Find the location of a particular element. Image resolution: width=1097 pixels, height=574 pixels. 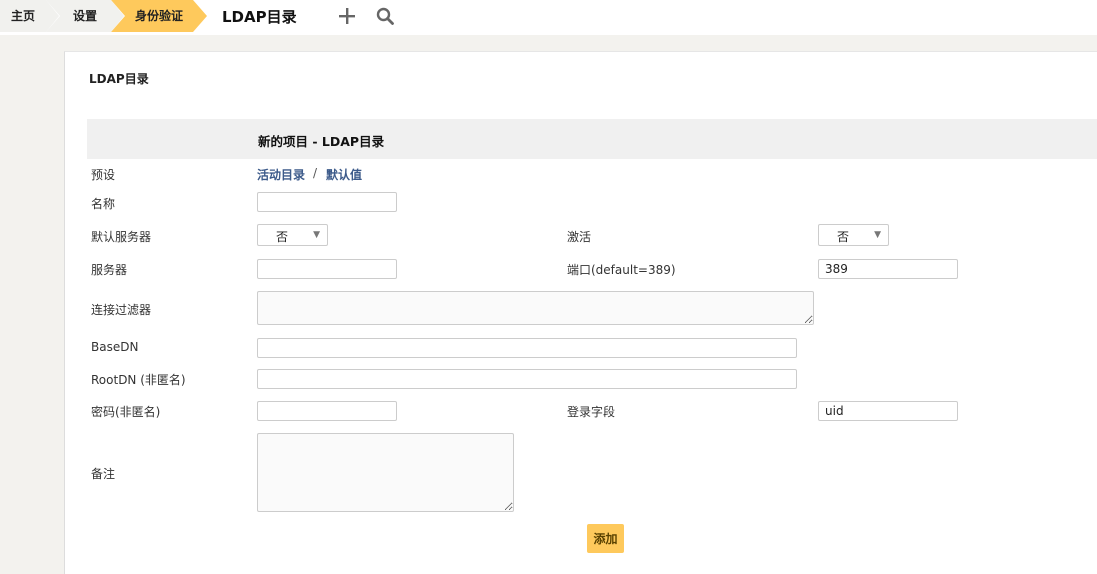

active-select: 否 ▼ is located at coordinates (853, 235).